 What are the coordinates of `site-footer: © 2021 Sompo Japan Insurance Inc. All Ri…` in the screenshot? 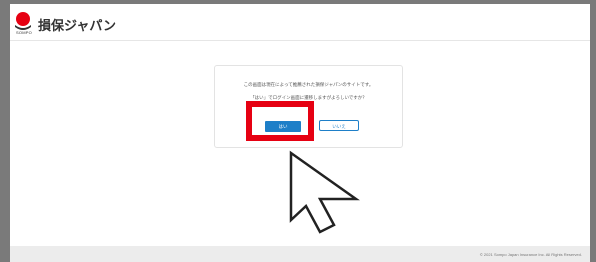 It's located at (300, 254).